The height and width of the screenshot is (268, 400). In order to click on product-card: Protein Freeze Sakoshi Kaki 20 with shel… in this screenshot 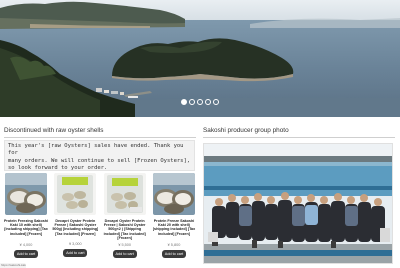, I will do `click(174, 219)`.